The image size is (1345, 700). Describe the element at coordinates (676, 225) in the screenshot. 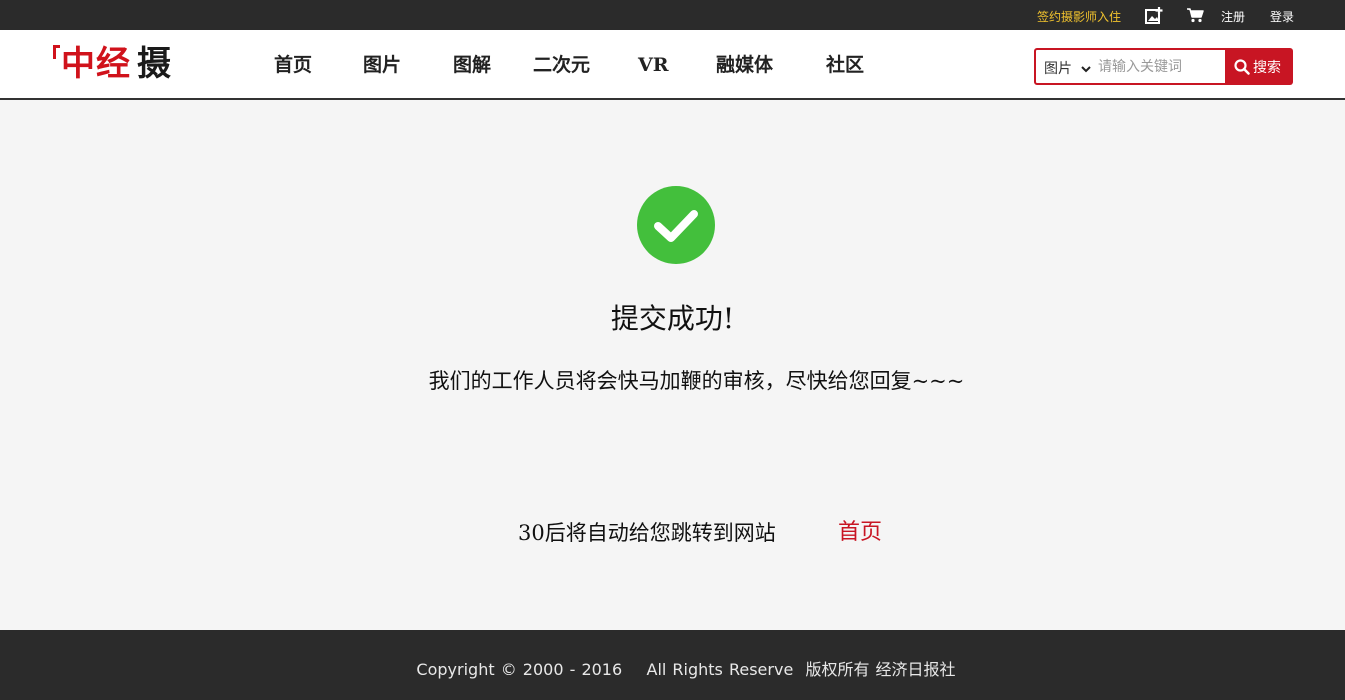

I see `success-check-icon` at that location.